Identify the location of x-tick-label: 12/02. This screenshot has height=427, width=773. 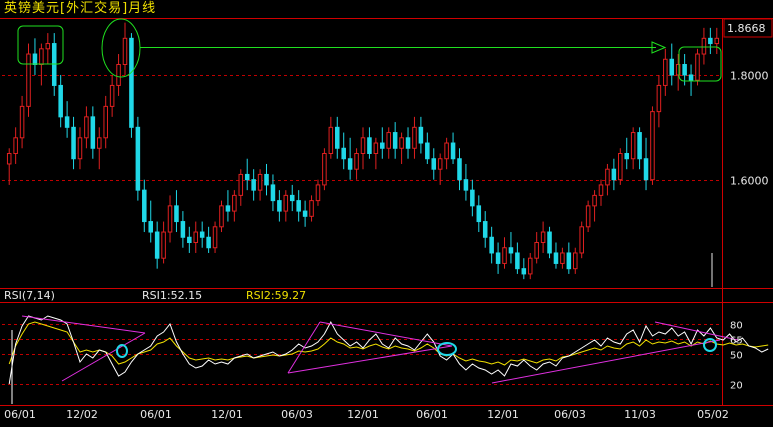
(82, 414).